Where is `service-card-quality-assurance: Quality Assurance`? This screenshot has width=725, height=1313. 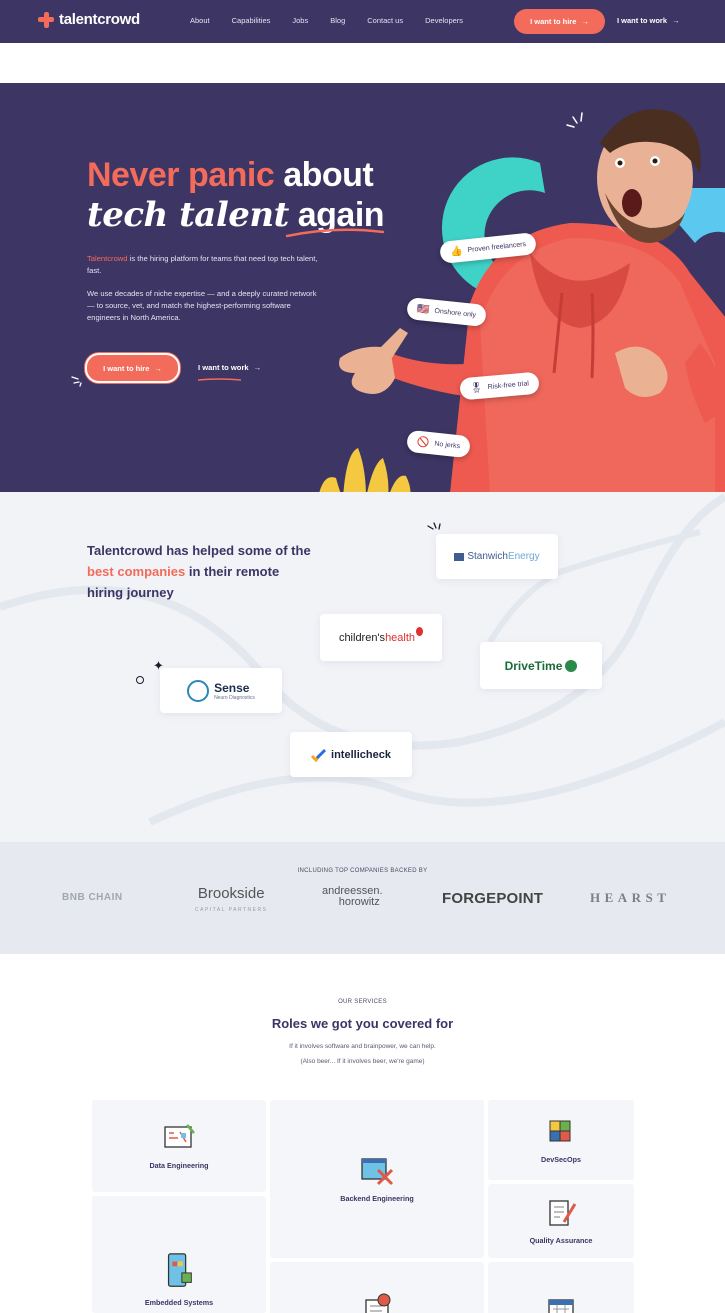 service-card-quality-assurance: Quality Assurance is located at coordinates (561, 1221).